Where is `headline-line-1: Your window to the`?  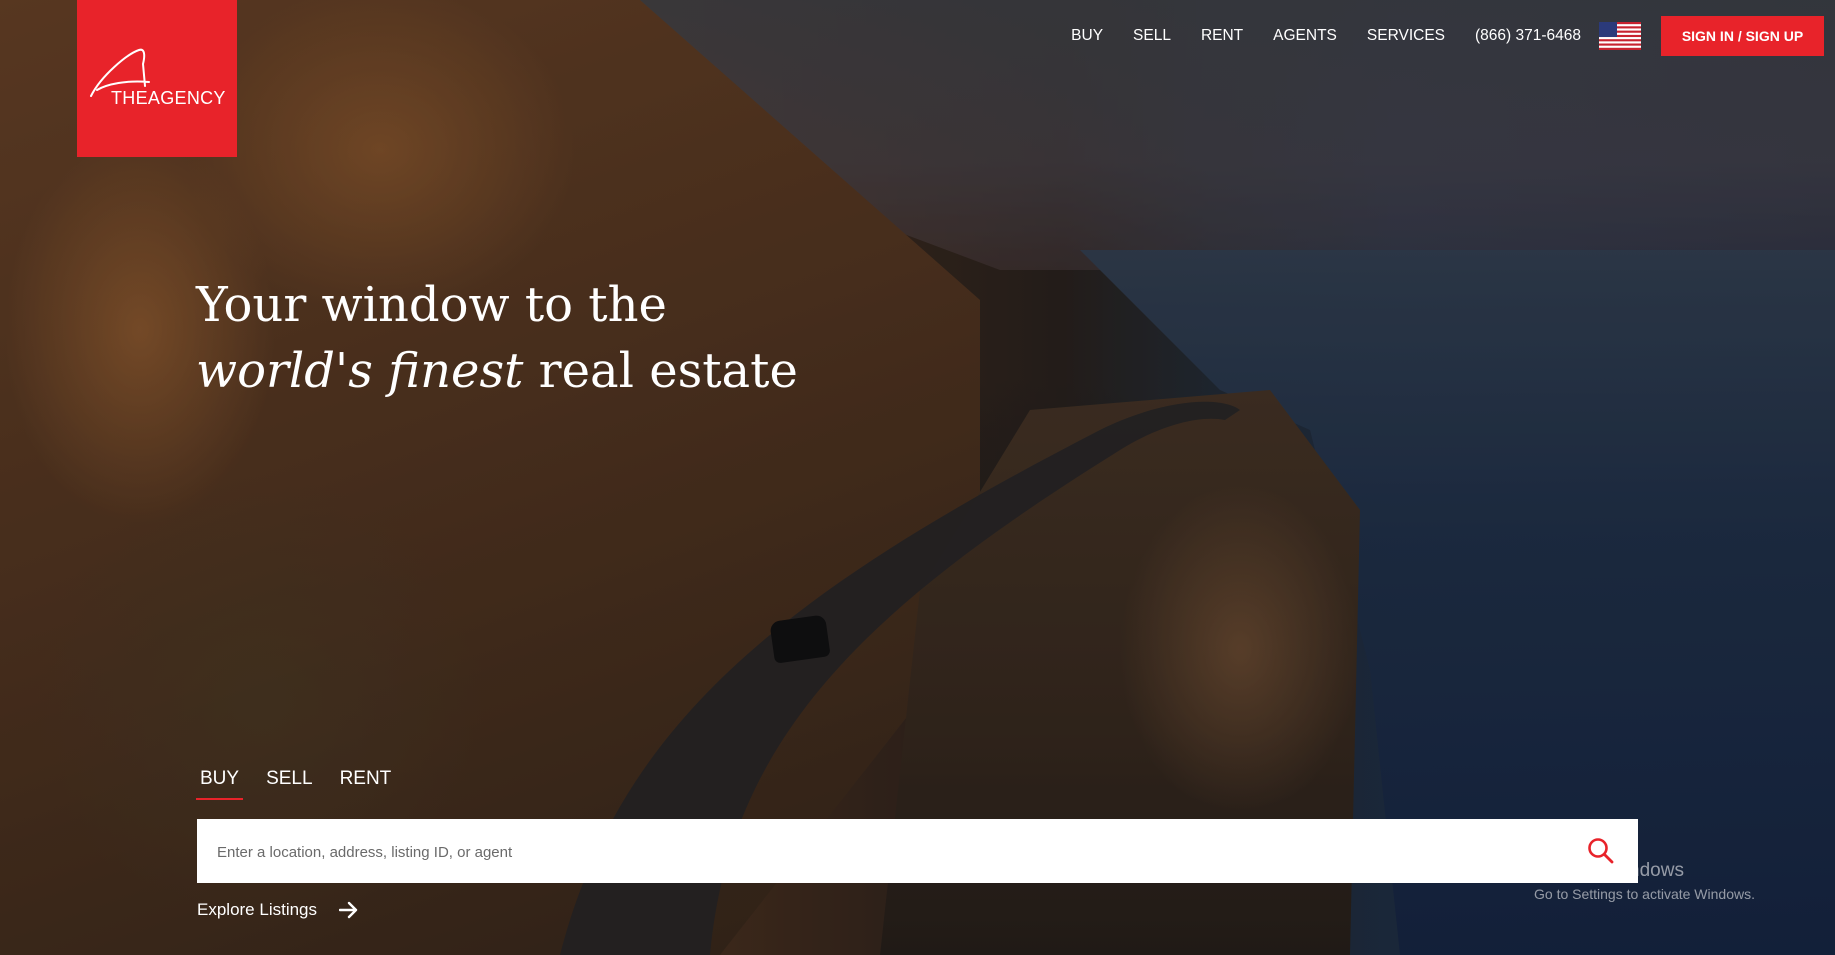
headline-line-1: Your window to the is located at coordinates (431, 305).